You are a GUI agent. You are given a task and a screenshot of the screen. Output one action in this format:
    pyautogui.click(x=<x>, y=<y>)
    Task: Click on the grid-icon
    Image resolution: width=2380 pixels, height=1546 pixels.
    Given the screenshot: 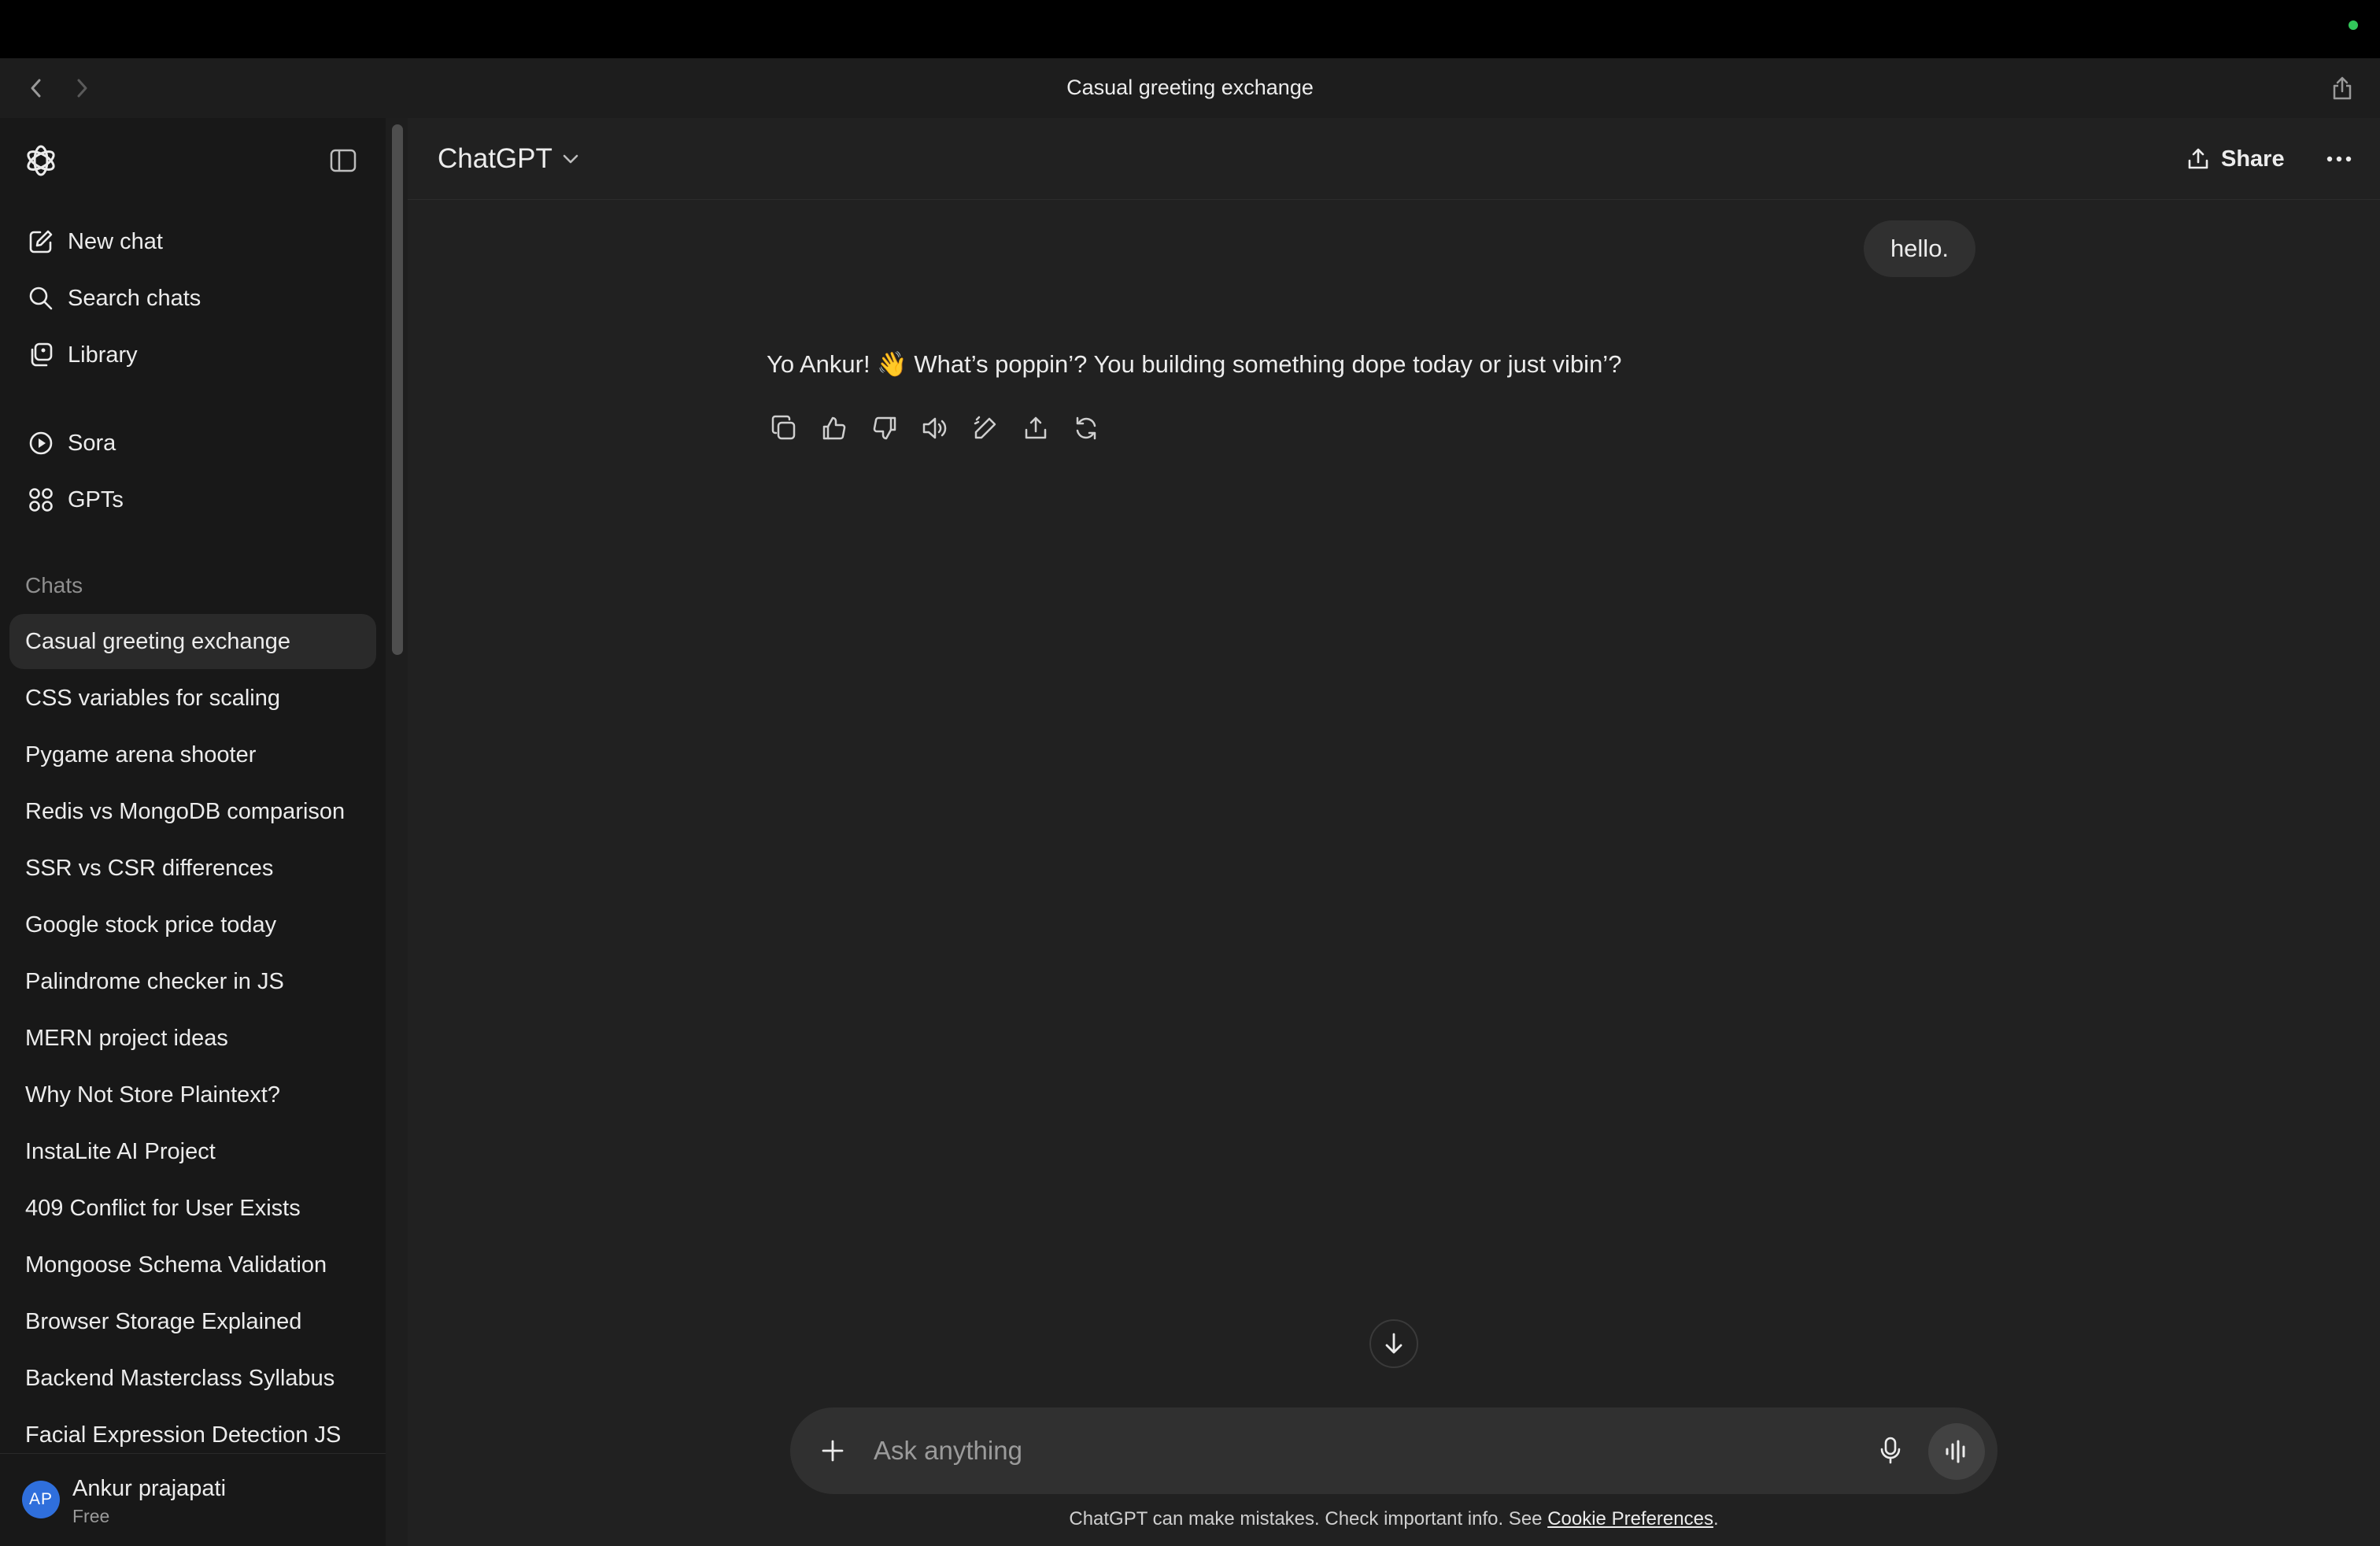 What is the action you would take?
    pyautogui.click(x=41, y=500)
    